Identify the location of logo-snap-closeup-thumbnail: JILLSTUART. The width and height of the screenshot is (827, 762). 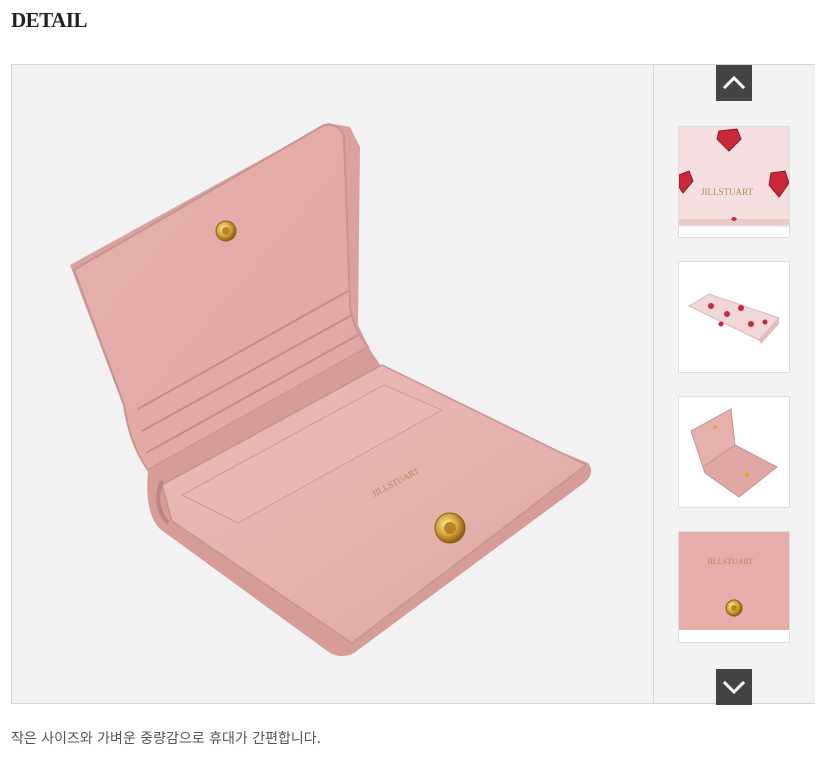
(734, 587).